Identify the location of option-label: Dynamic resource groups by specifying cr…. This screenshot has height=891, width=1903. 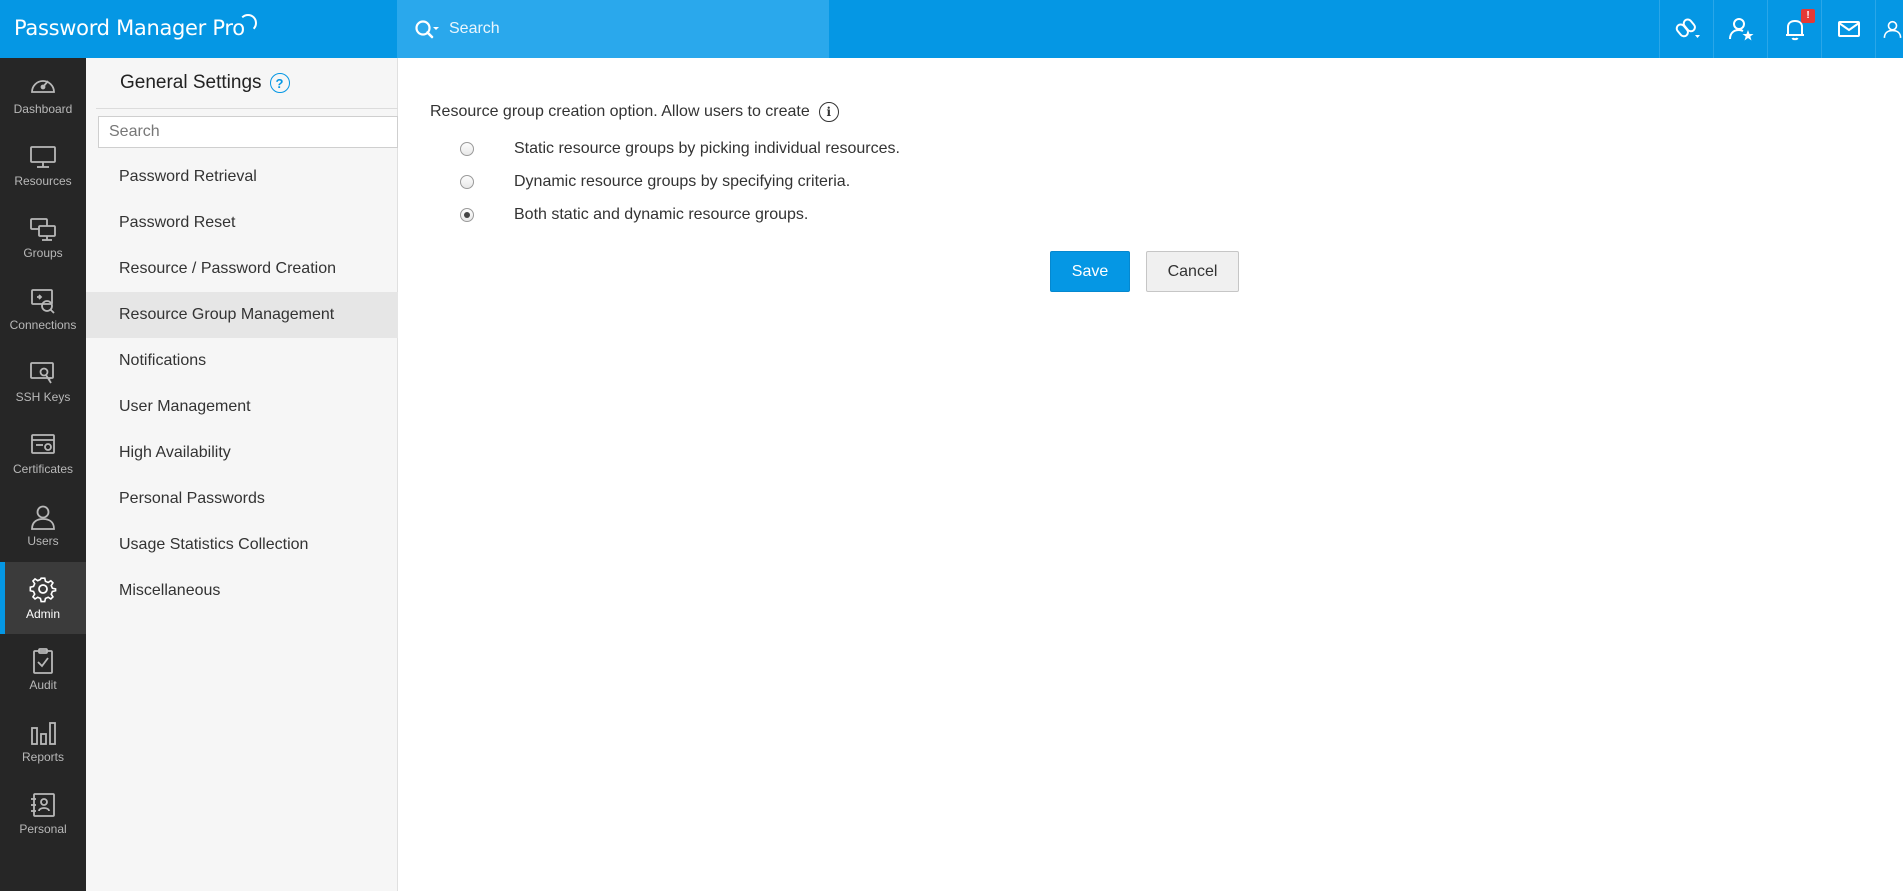
(682, 181).